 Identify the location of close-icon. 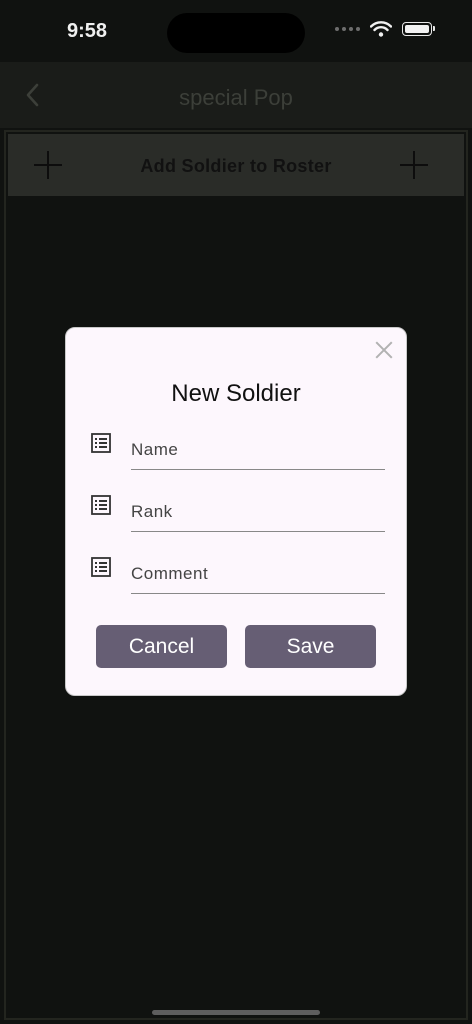
(384, 350).